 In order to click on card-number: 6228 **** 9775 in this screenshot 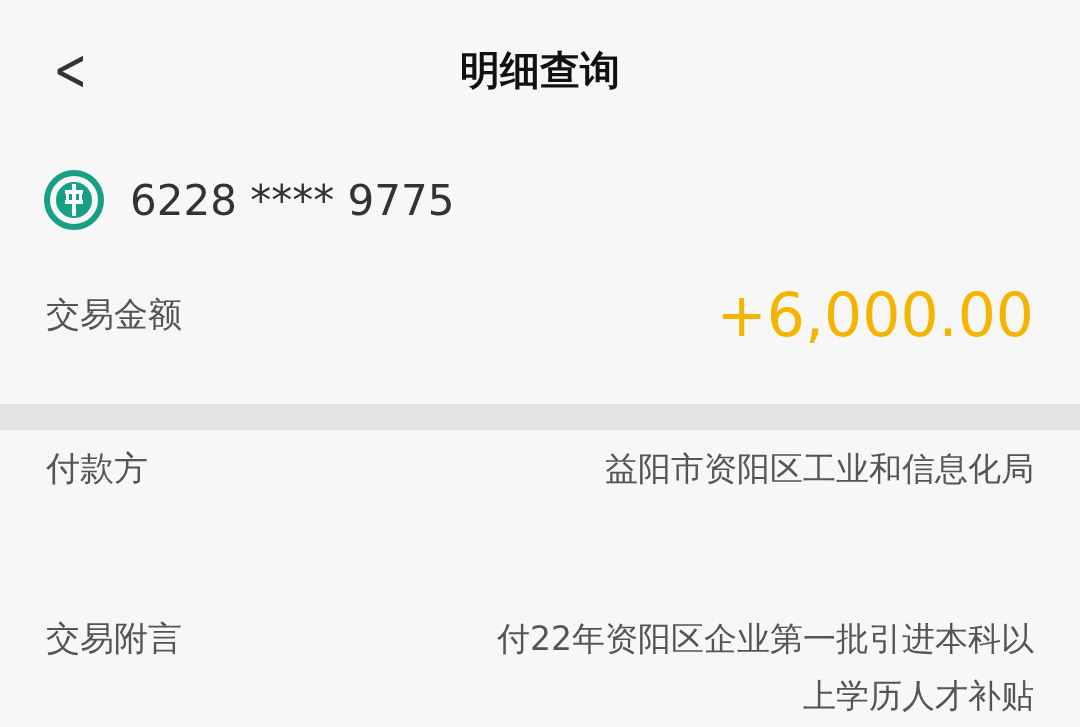, I will do `click(292, 200)`.